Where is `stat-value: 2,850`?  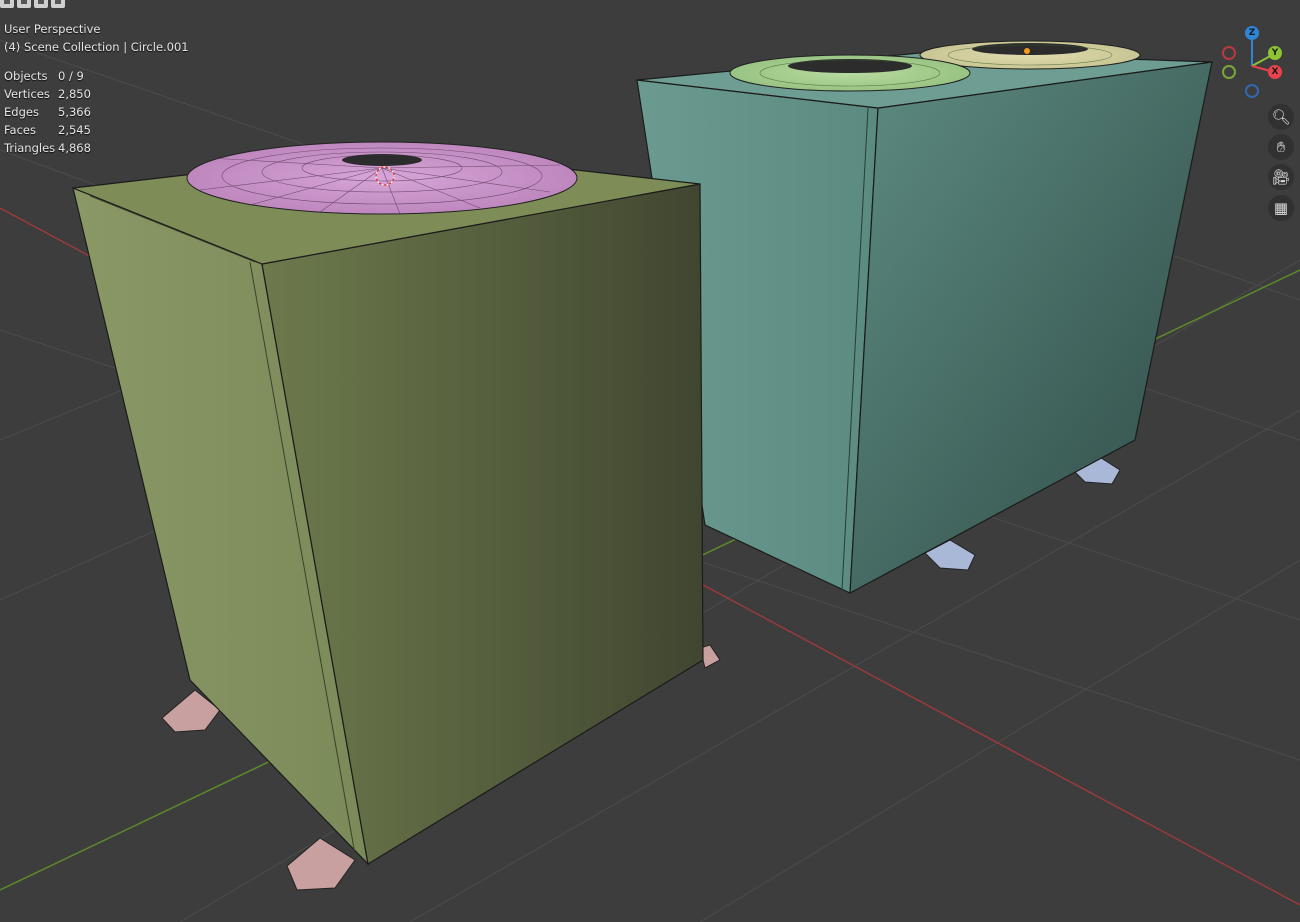 stat-value: 2,850 is located at coordinates (74, 94).